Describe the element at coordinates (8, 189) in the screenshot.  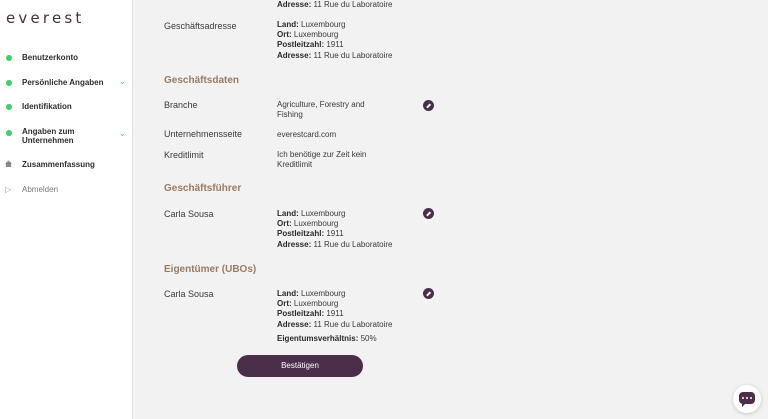
I see `logout-icon: ▷` at that location.